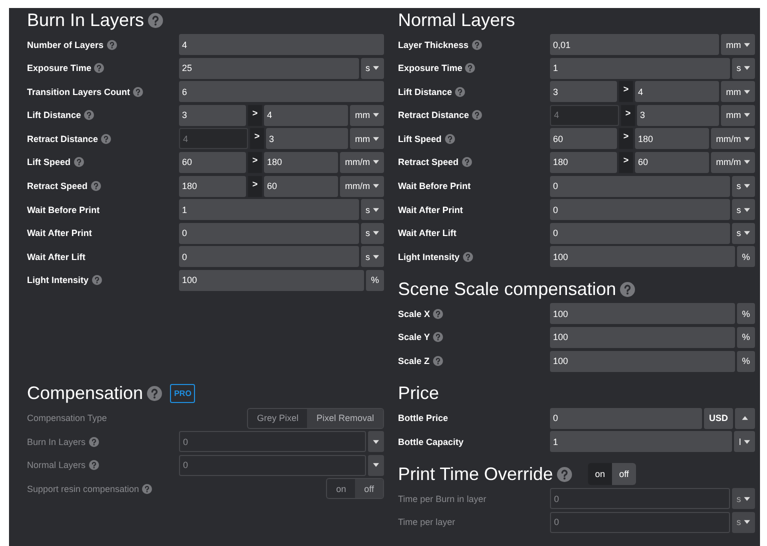 This screenshot has width=767, height=546. Describe the element at coordinates (419, 393) in the screenshot. I see `section-title: Price` at that location.